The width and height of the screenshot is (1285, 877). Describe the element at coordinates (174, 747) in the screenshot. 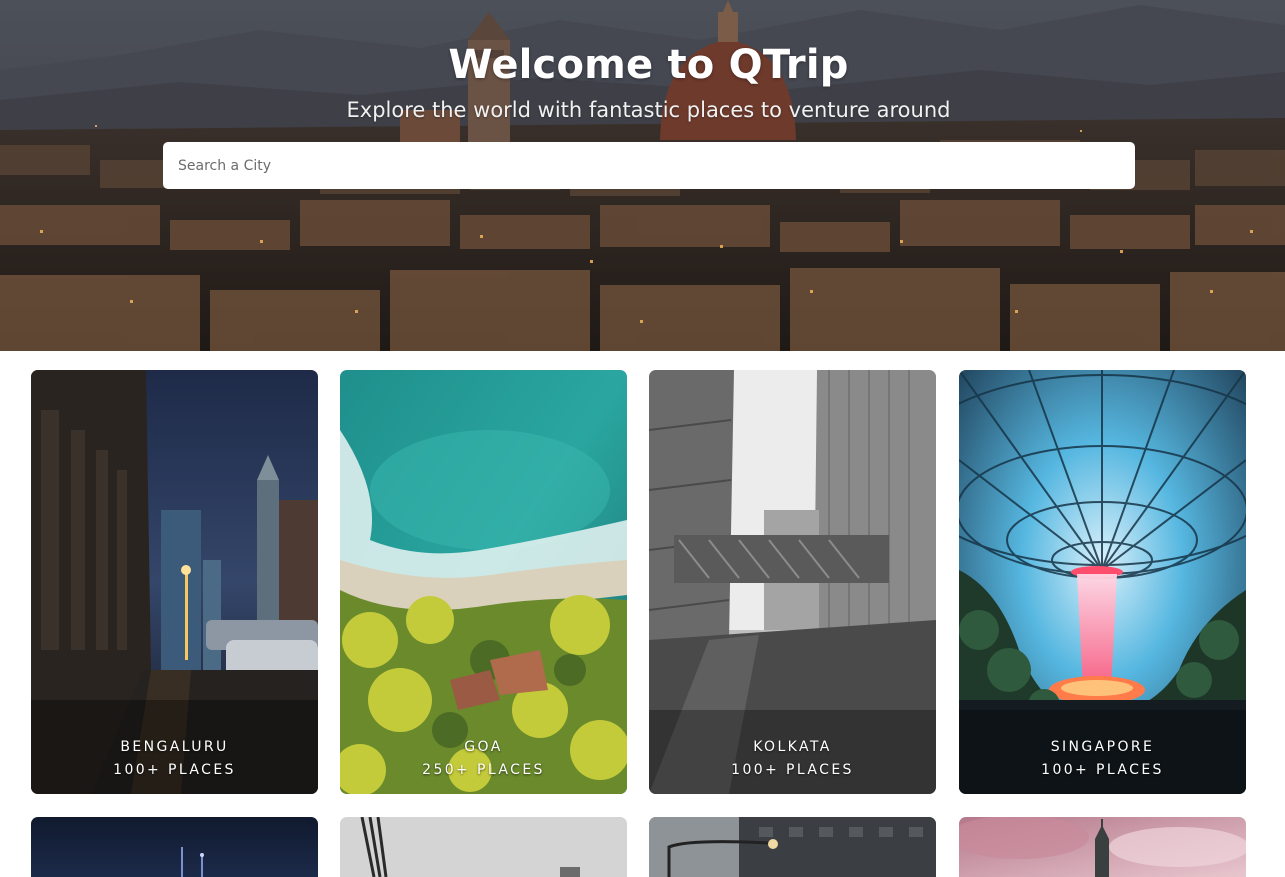

I see `city-name: BENGALURU` at that location.